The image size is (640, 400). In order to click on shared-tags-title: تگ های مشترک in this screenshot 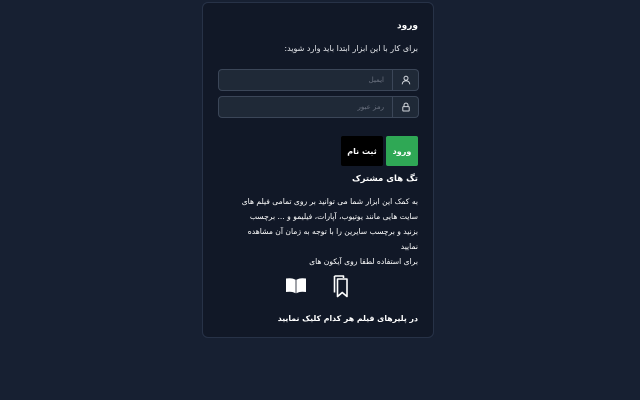, I will do `click(384, 179)`.